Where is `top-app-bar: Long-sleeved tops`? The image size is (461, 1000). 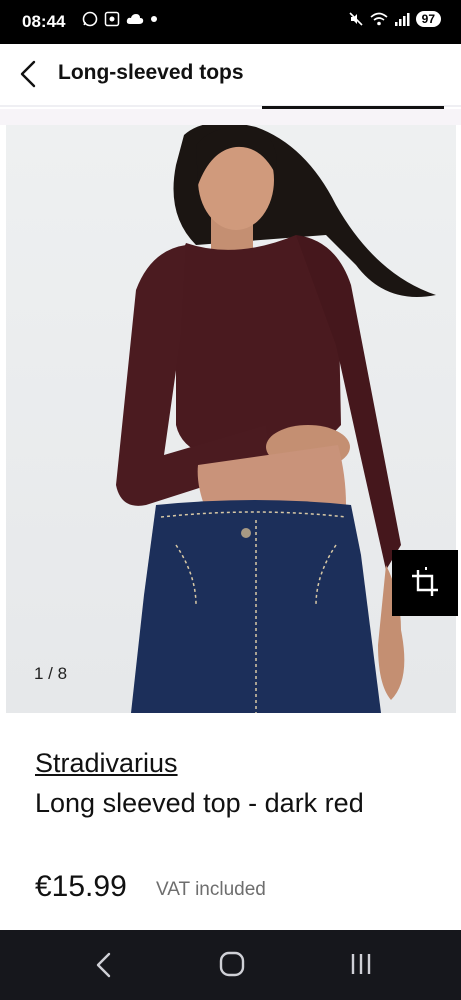 top-app-bar: Long-sleeved tops is located at coordinates (230, 75).